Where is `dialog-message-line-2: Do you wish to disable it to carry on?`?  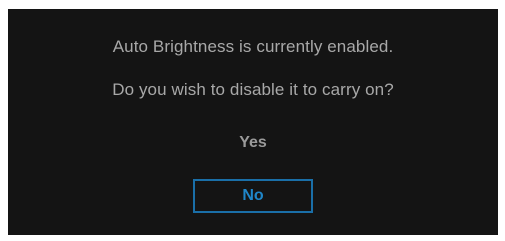
dialog-message-line-2: Do you wish to disable it to carry on? is located at coordinates (253, 89).